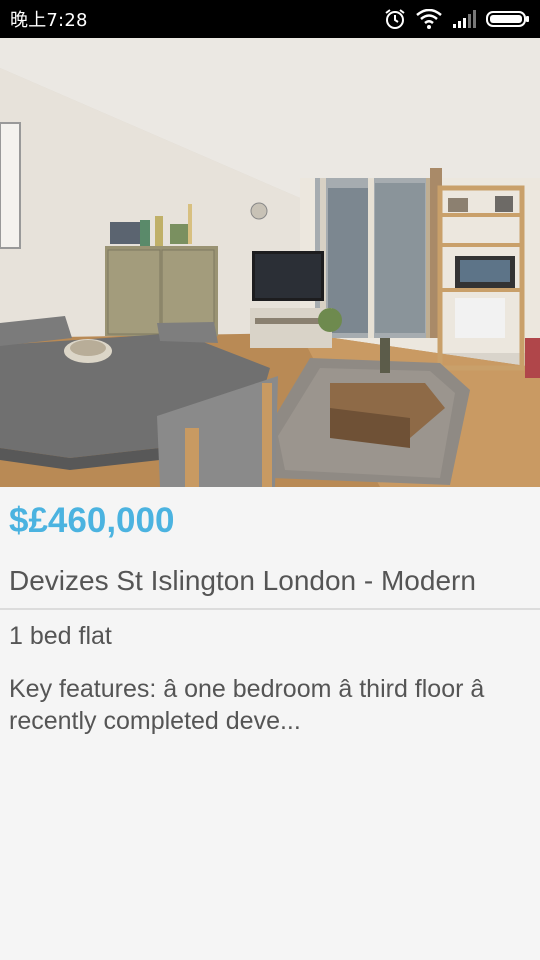 The image size is (540, 960). What do you see at coordinates (49, 20) in the screenshot?
I see `status-time: 晚上7:28` at bounding box center [49, 20].